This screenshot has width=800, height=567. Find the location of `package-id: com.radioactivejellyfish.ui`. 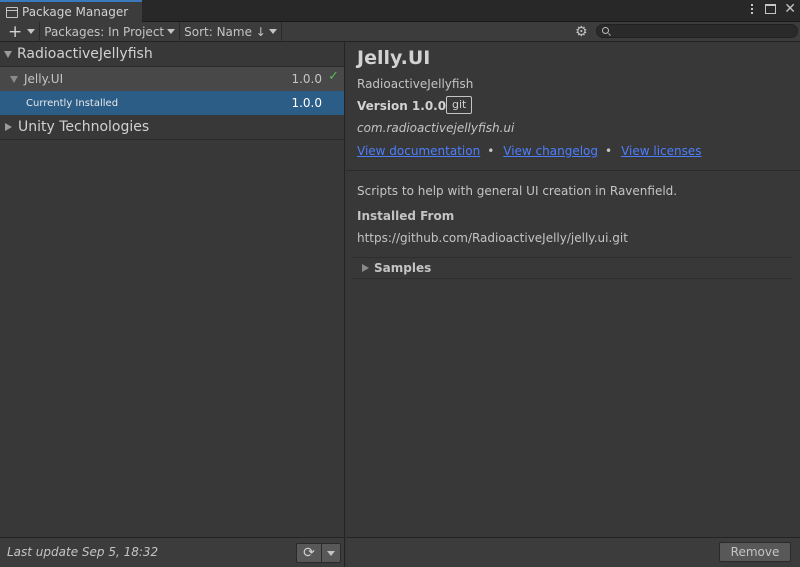

package-id: com.radioactivejellyfish.ui is located at coordinates (436, 128).